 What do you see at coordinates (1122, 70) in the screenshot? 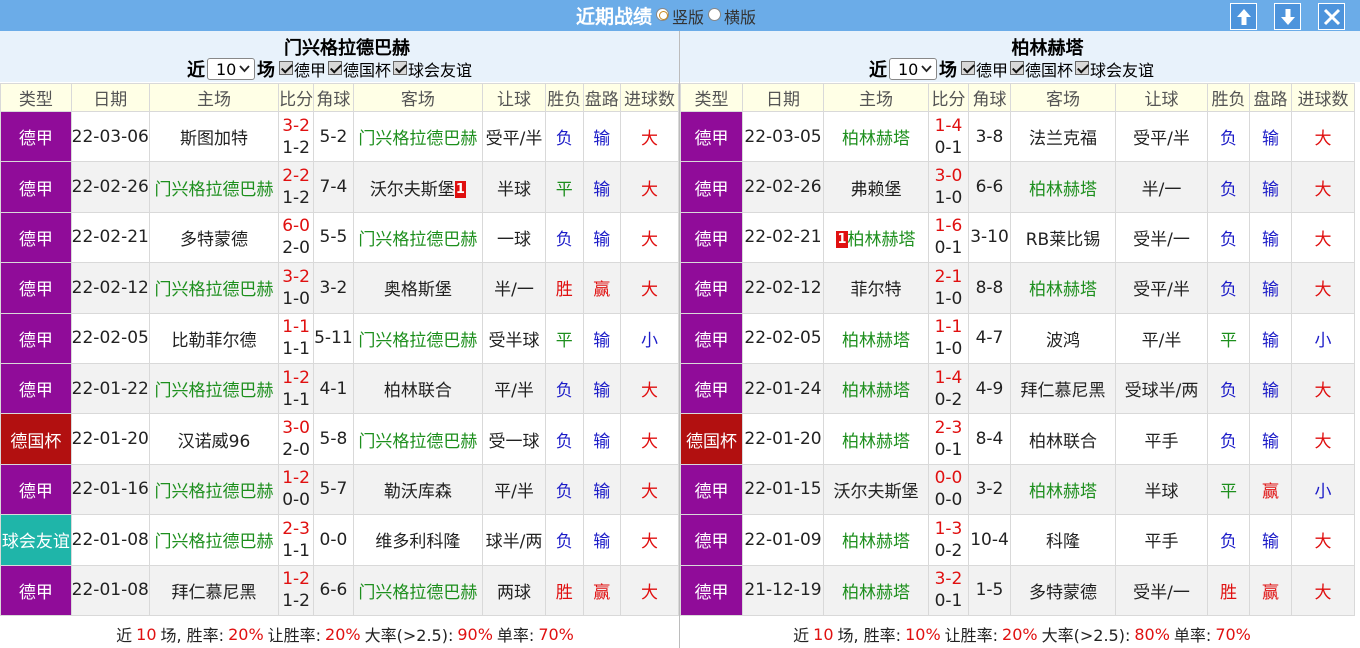
I see `filter-friendly-label: 球会友谊` at bounding box center [1122, 70].